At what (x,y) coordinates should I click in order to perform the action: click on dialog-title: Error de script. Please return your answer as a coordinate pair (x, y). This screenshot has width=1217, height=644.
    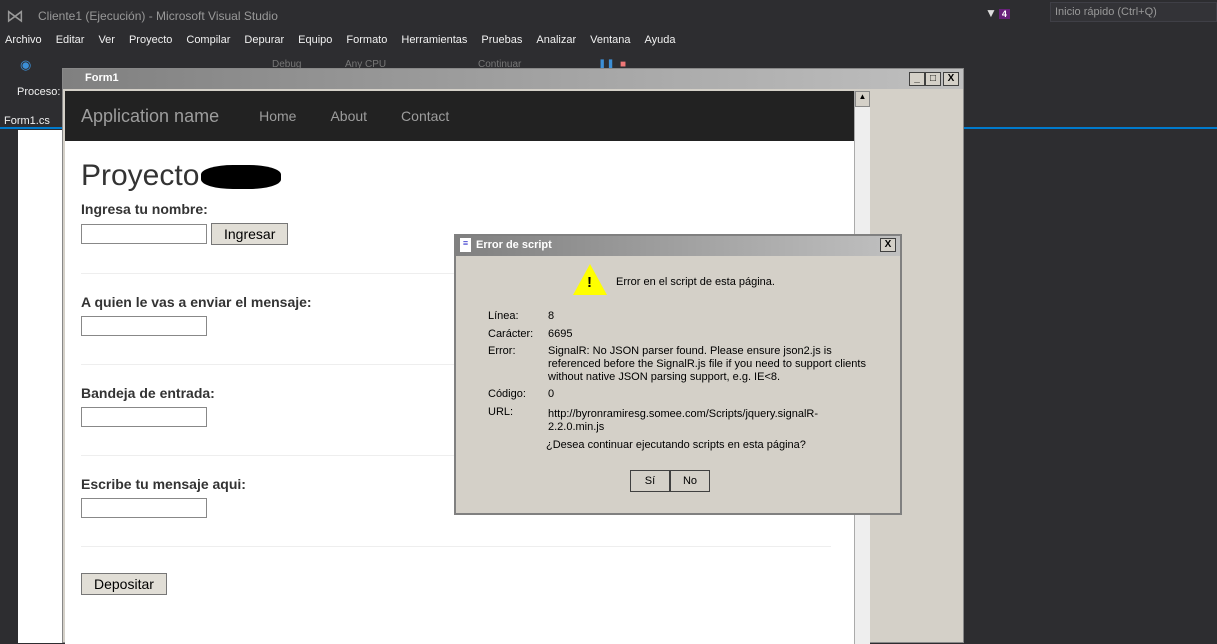
    Looking at the image, I should click on (514, 245).